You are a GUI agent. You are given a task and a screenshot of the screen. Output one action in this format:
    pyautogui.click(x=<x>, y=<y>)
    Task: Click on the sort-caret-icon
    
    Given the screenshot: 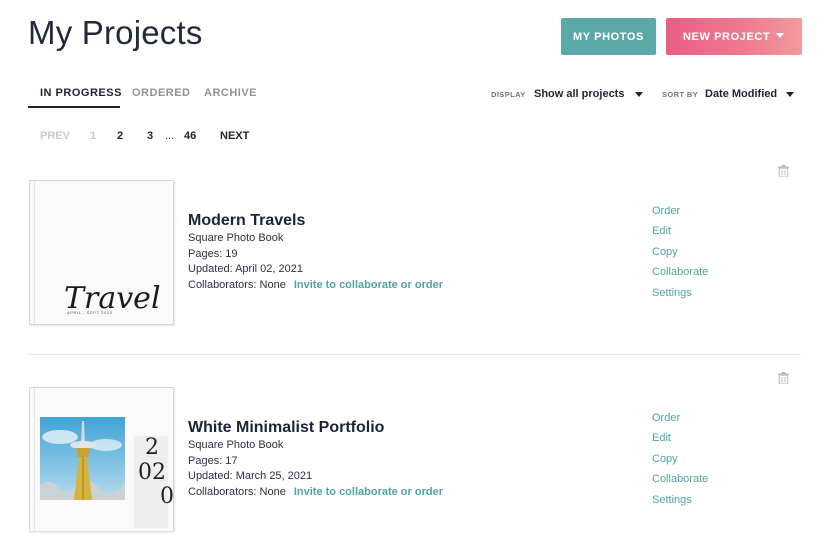 What is the action you would take?
    pyautogui.click(x=790, y=94)
    